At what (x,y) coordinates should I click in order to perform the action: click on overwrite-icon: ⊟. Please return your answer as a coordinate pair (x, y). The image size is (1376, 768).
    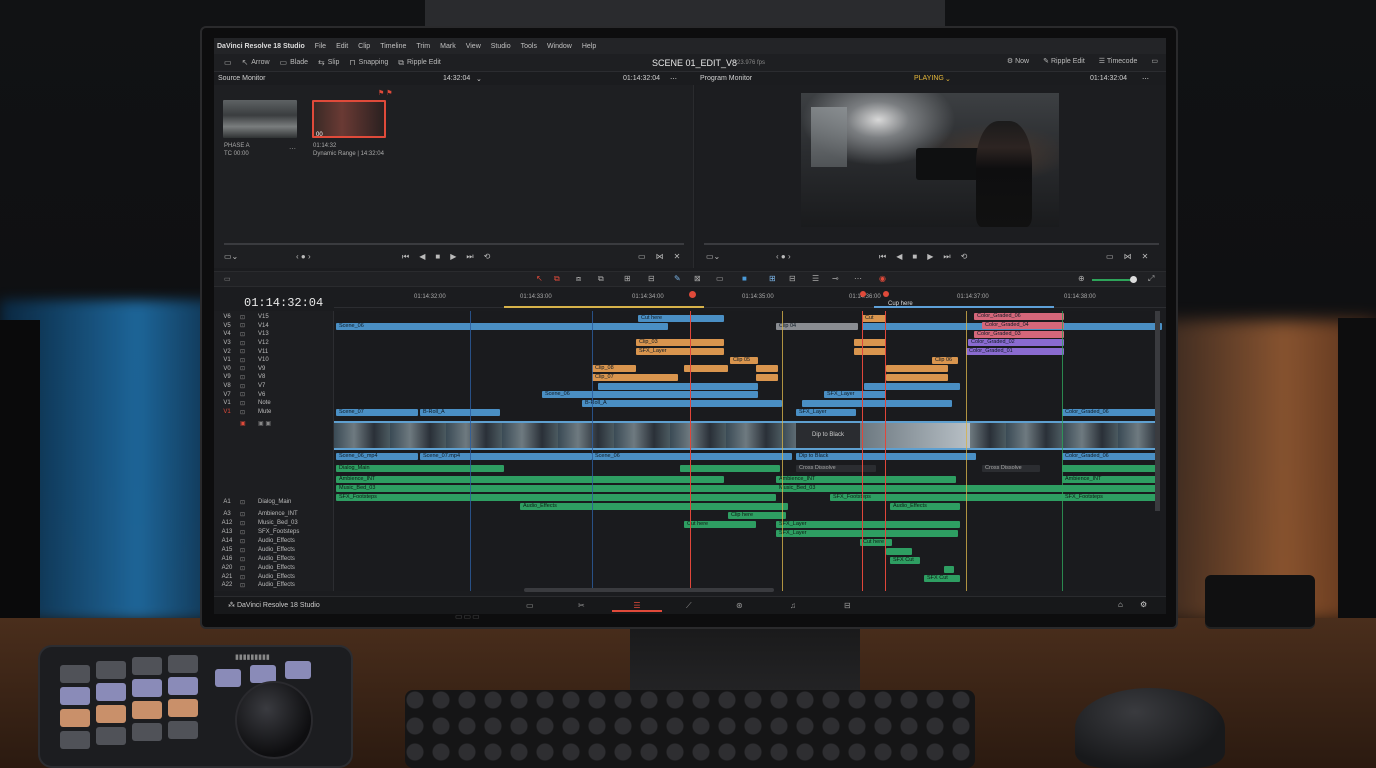
    Looking at the image, I should click on (651, 278).